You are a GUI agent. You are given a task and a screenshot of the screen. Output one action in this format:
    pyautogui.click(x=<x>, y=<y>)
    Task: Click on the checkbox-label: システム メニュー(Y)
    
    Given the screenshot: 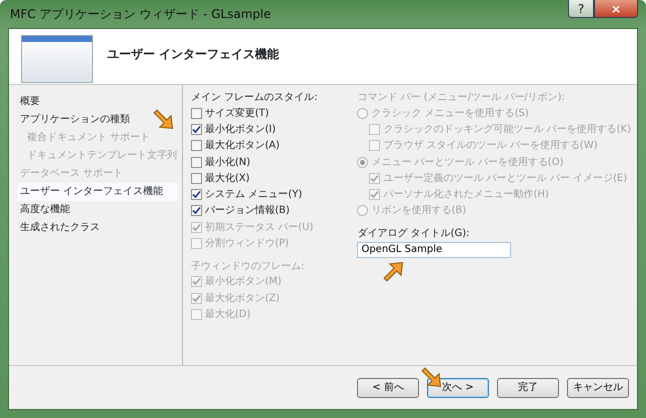 What is the action you would take?
    pyautogui.click(x=253, y=195)
    